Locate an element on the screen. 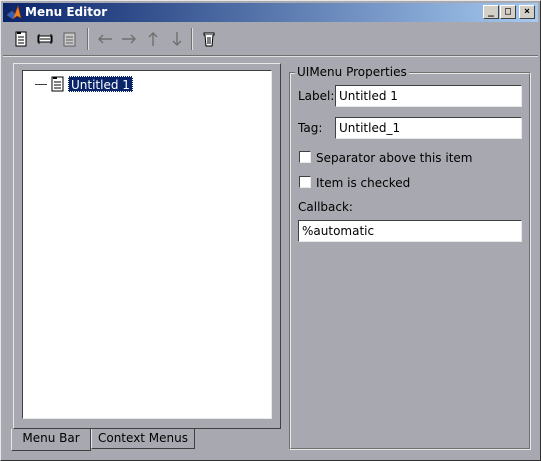 The height and width of the screenshot is (461, 541). new-menu-item-icon is located at coordinates (45, 39).